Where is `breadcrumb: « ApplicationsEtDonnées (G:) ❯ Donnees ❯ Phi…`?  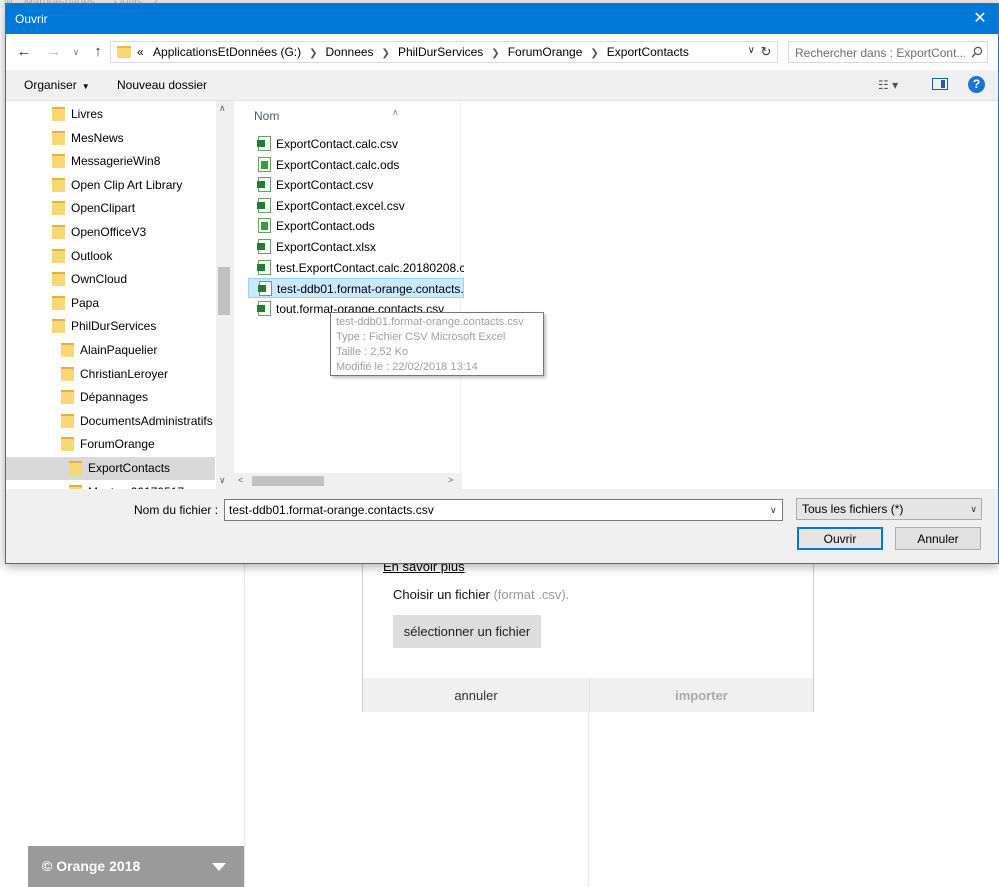
breadcrumb: « ApplicationsEtDonnées (G:) ❯ Donnees ❯ Phi… is located at coordinates (413, 52).